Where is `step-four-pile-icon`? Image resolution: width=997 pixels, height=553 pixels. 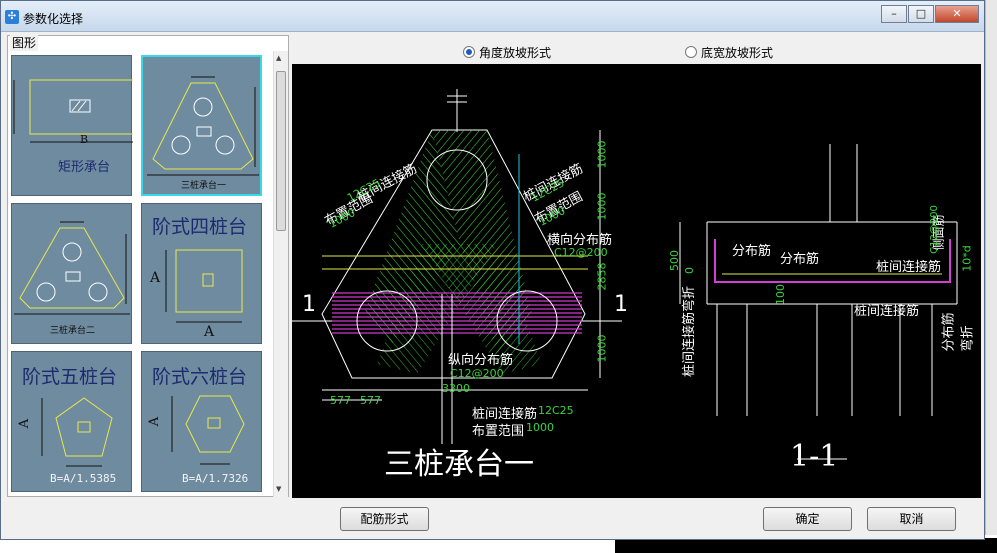 step-four-pile-icon is located at coordinates (204, 286).